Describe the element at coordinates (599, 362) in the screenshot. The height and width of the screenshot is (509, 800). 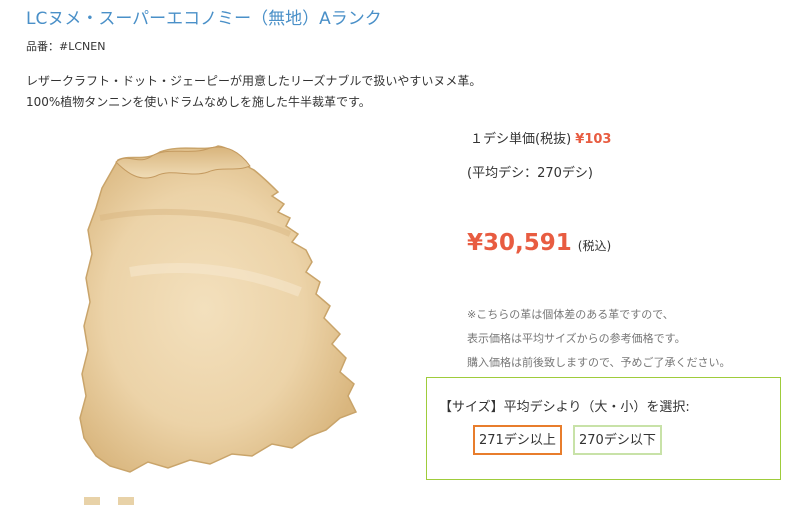
I see `price-note-3: 購入価格は前後致しますので、予めご了承ください。` at that location.